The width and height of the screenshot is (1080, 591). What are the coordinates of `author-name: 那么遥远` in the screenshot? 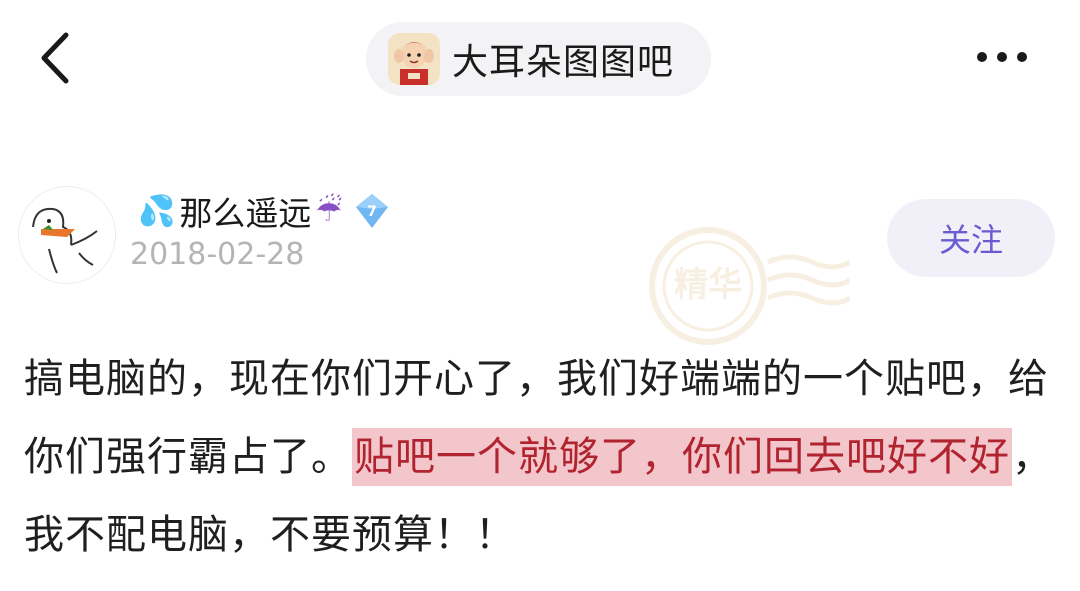 It's located at (245, 213).